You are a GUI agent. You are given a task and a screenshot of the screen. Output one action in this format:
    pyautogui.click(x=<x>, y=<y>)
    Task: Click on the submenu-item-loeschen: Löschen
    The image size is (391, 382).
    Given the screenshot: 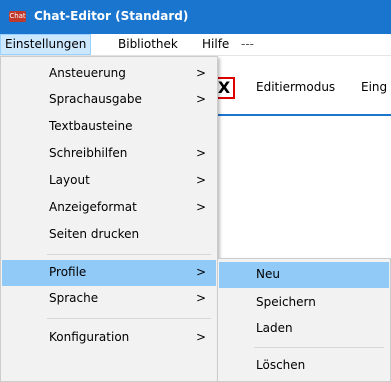 What is the action you would take?
    pyautogui.click(x=304, y=366)
    